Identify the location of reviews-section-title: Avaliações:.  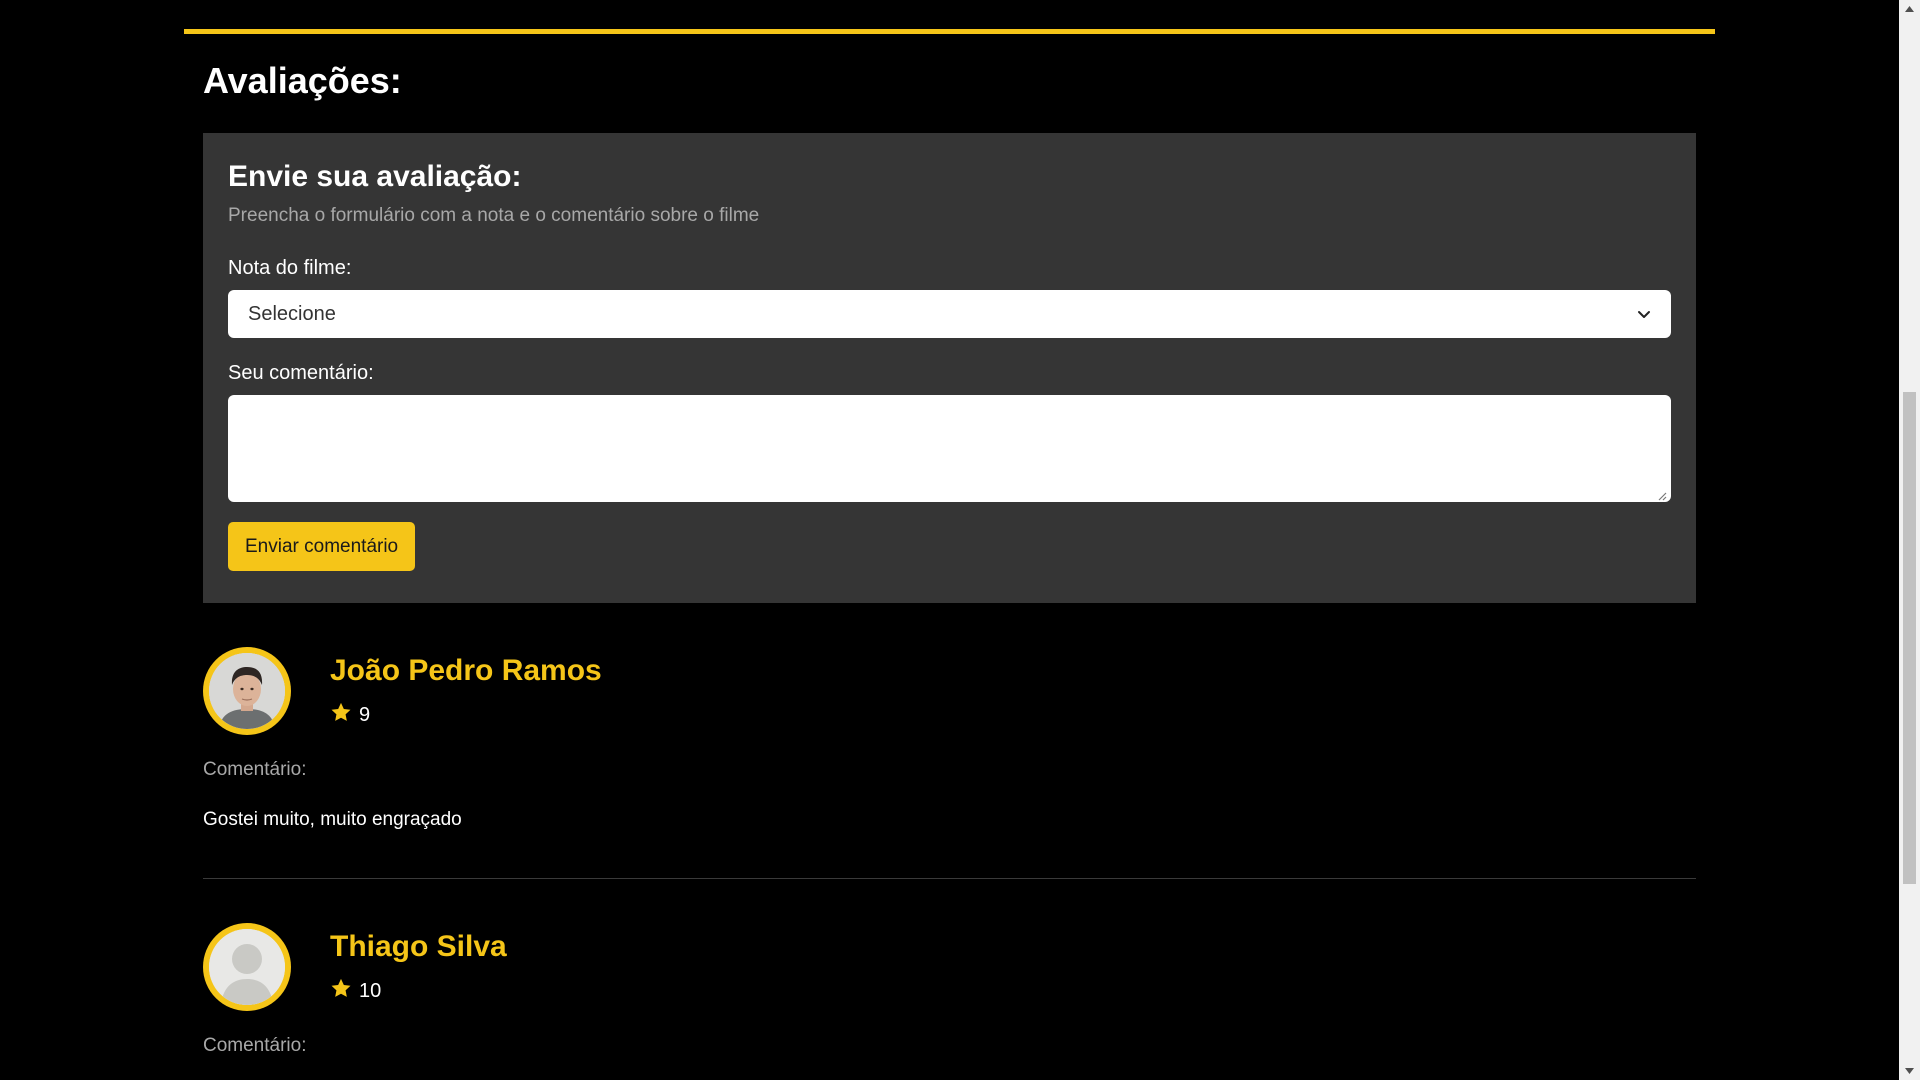
(302, 80).